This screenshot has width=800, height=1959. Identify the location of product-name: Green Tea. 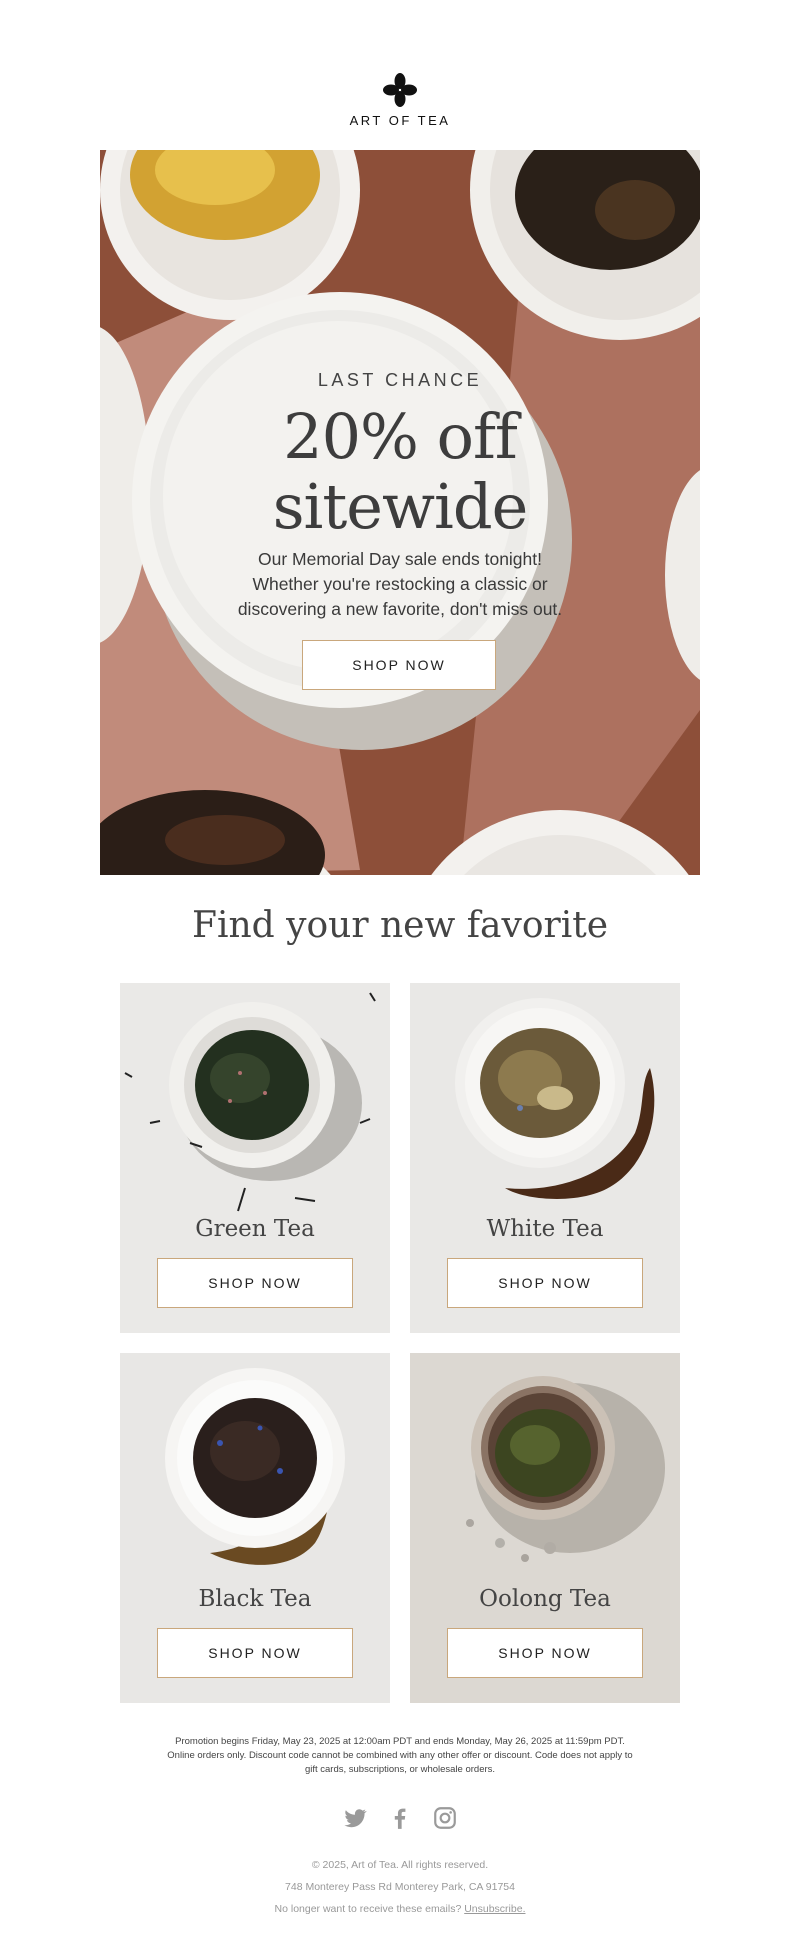
(255, 1229).